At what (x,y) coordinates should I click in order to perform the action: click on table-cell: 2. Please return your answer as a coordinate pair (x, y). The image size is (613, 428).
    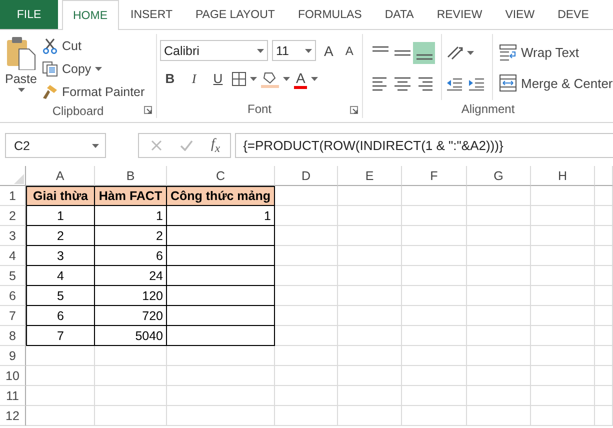
    Looking at the image, I should click on (60, 236).